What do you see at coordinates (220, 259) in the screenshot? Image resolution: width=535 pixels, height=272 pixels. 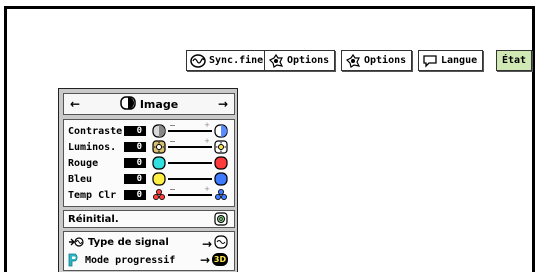 I see `3d-badge-icon: 3D` at bounding box center [220, 259].